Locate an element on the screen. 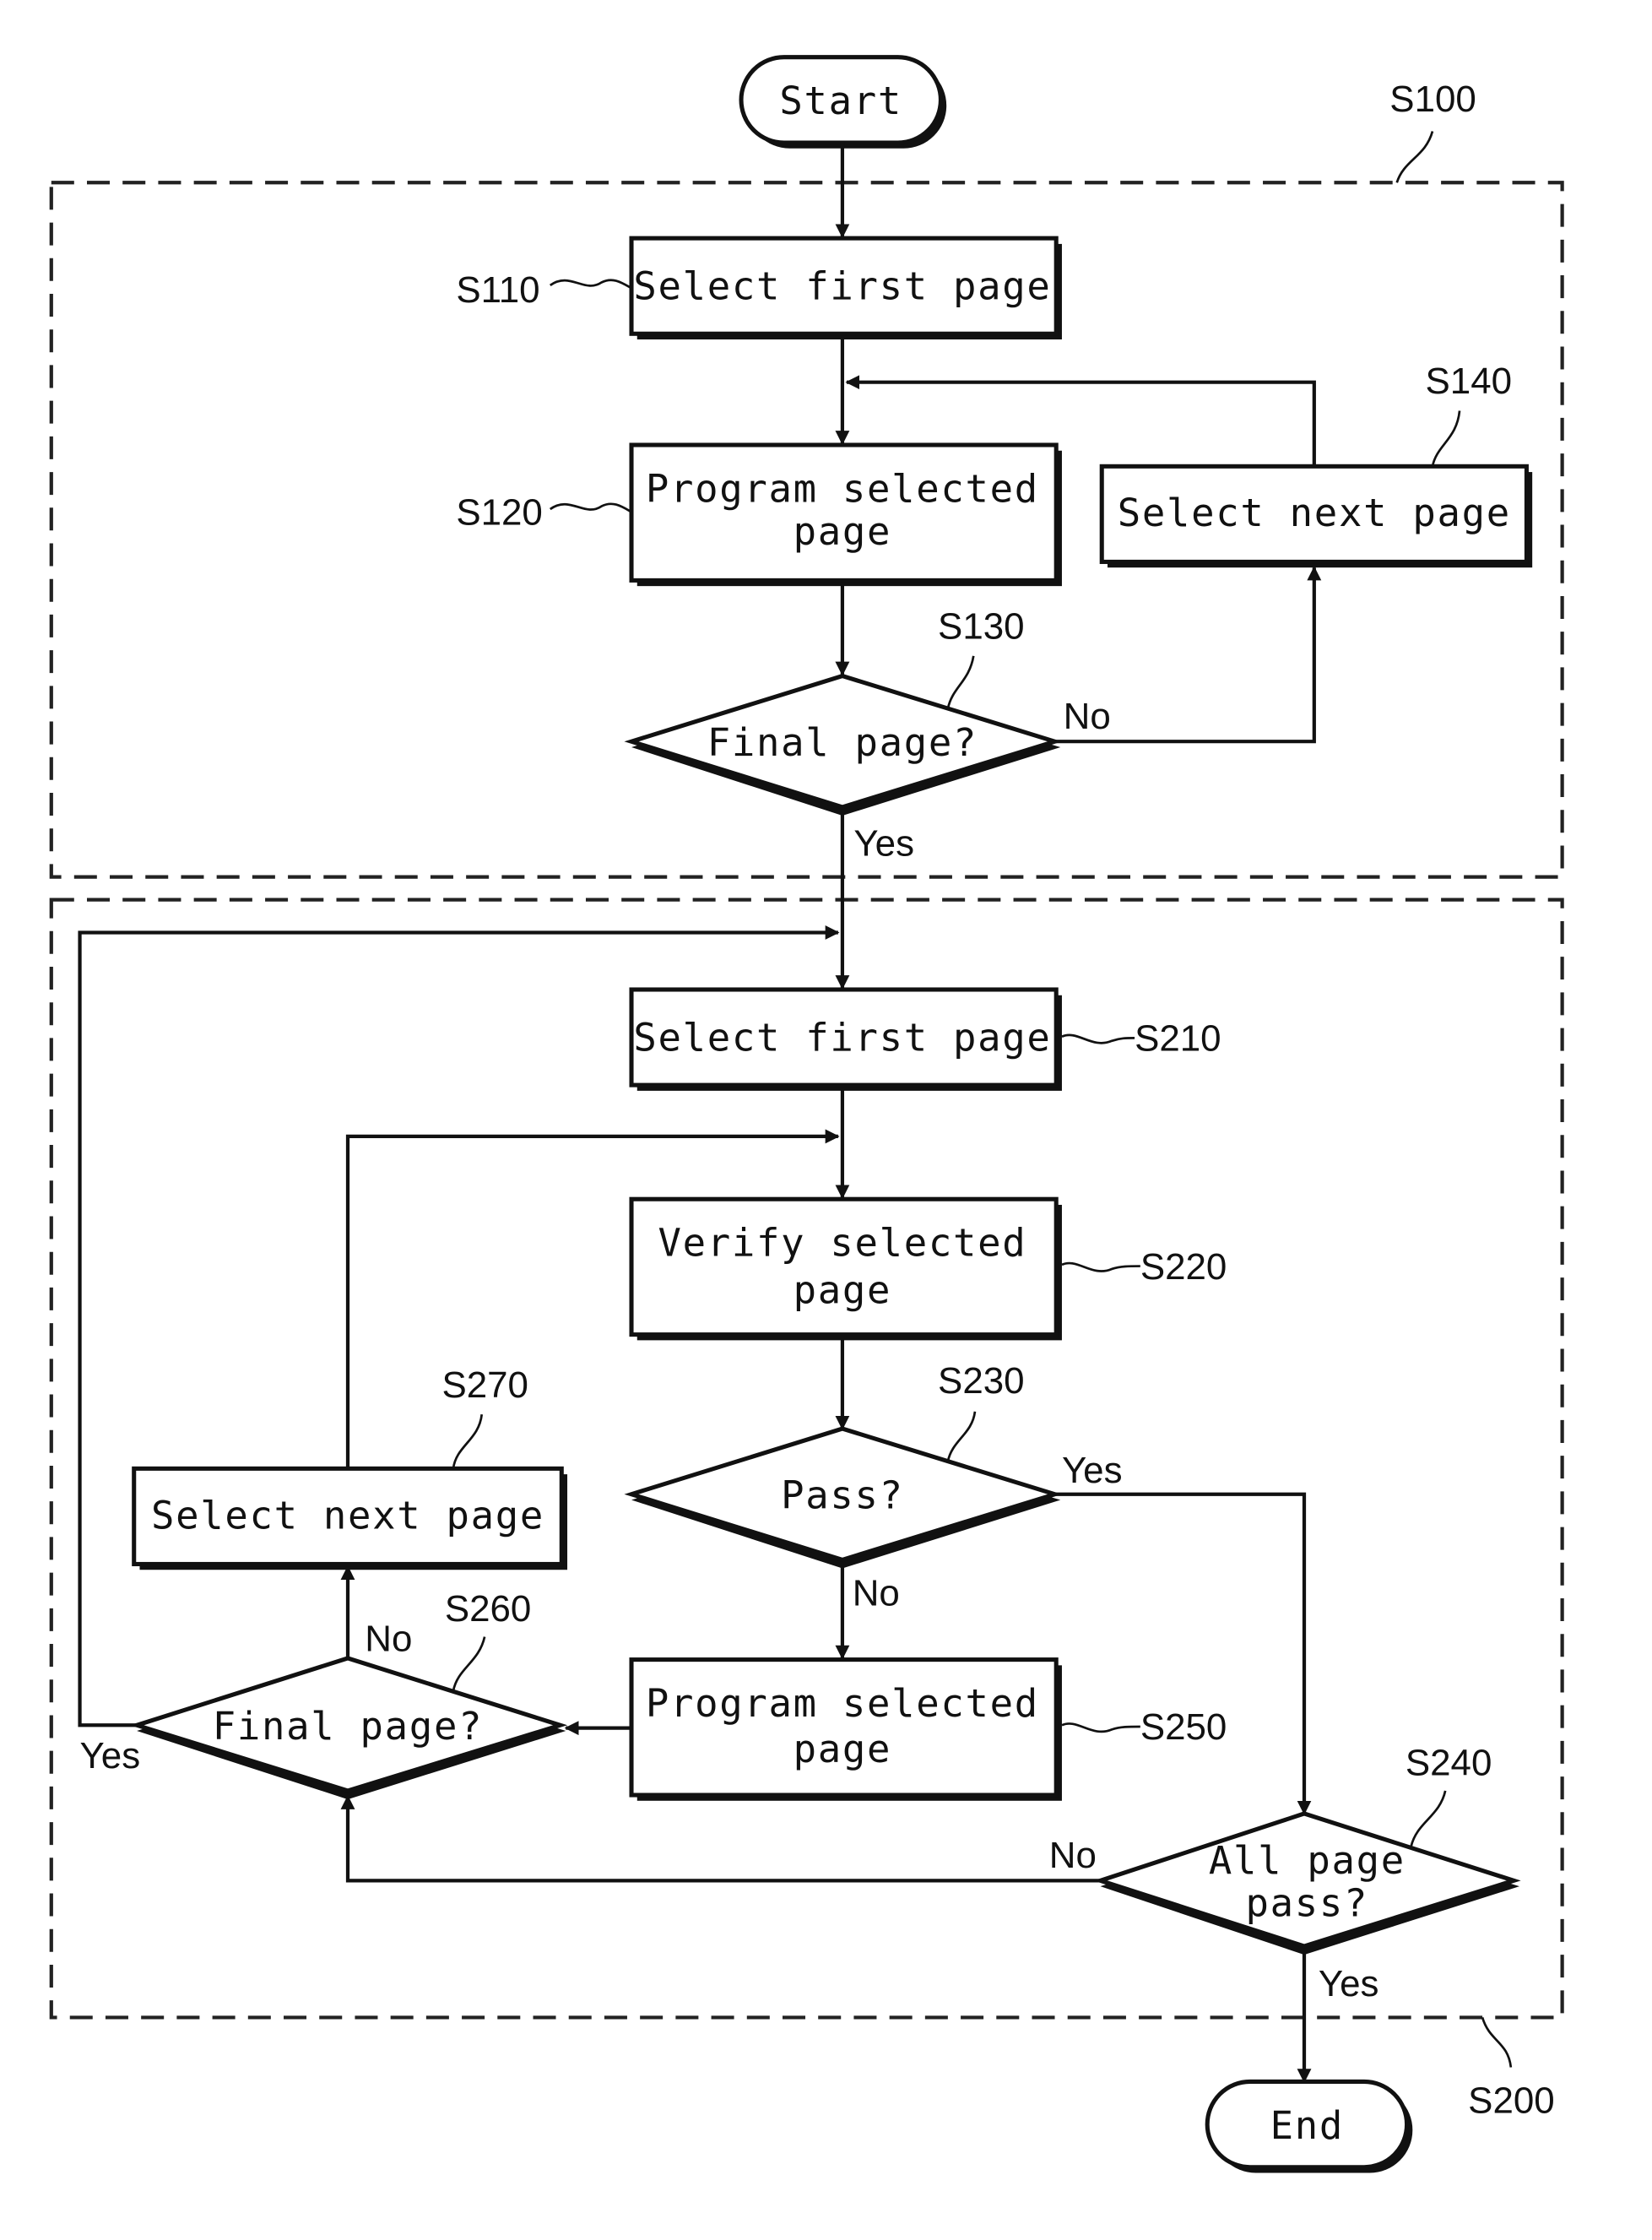  step-s220-text-line1: Verify selected is located at coordinates (842, 1243).